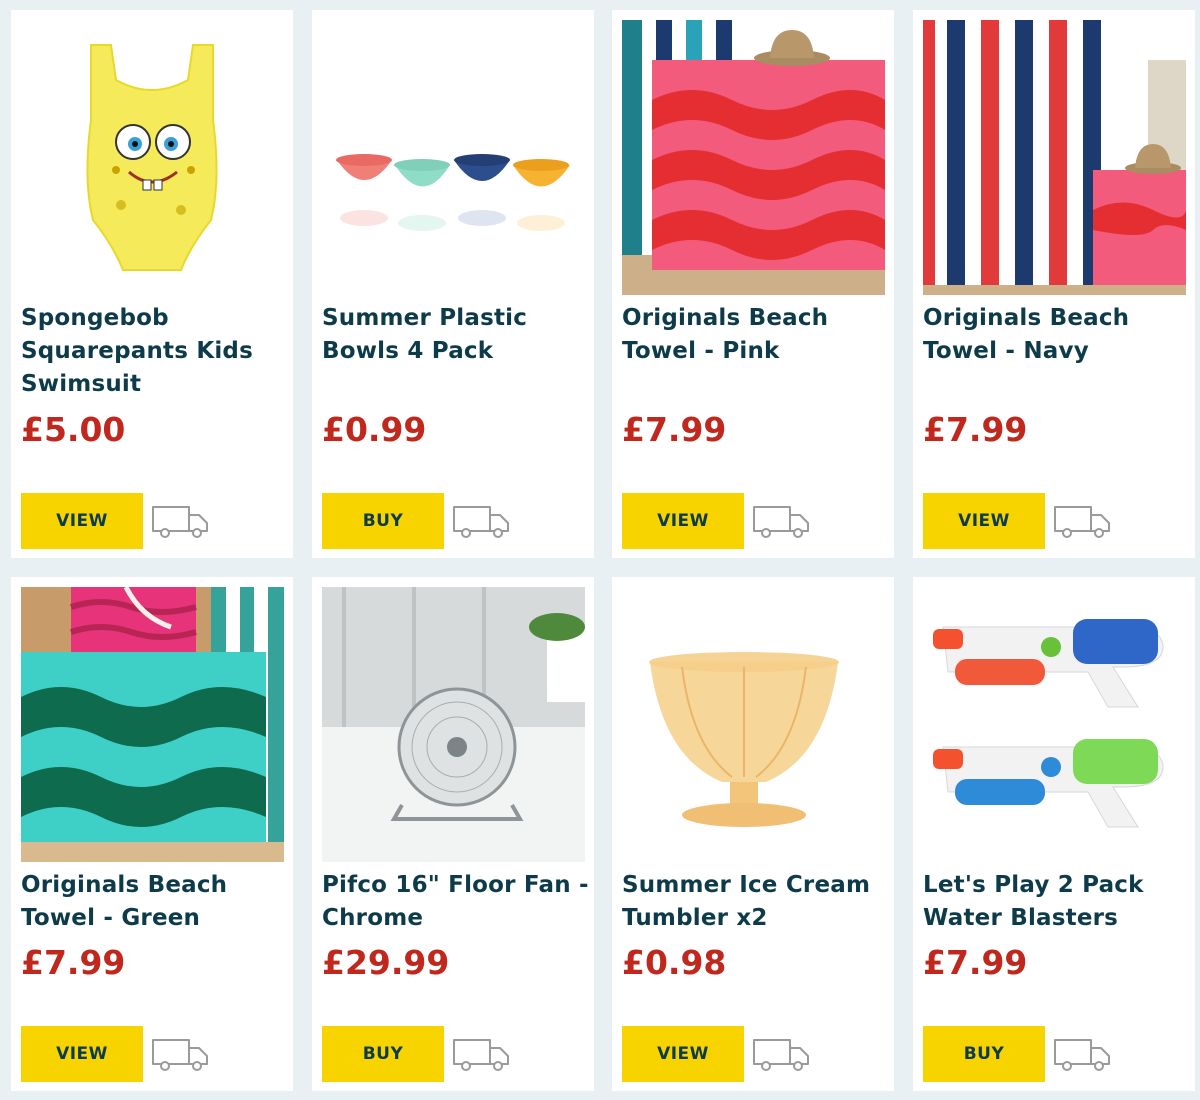  Describe the element at coordinates (453, 724) in the screenshot. I see `product-image-floor-fan` at that location.